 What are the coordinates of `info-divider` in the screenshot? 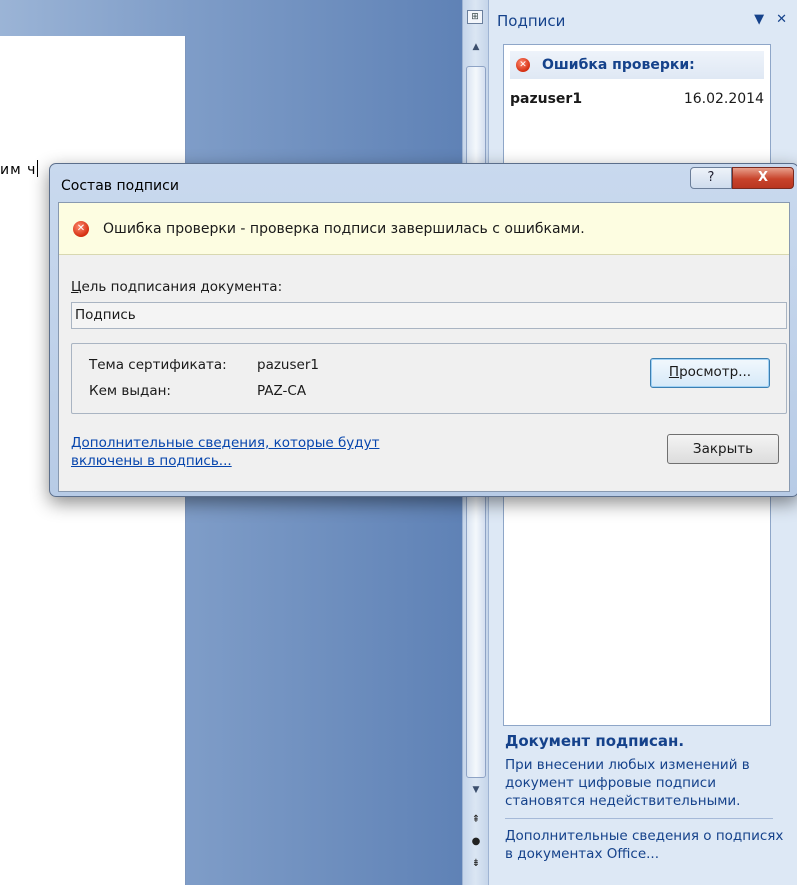 It's located at (639, 818).